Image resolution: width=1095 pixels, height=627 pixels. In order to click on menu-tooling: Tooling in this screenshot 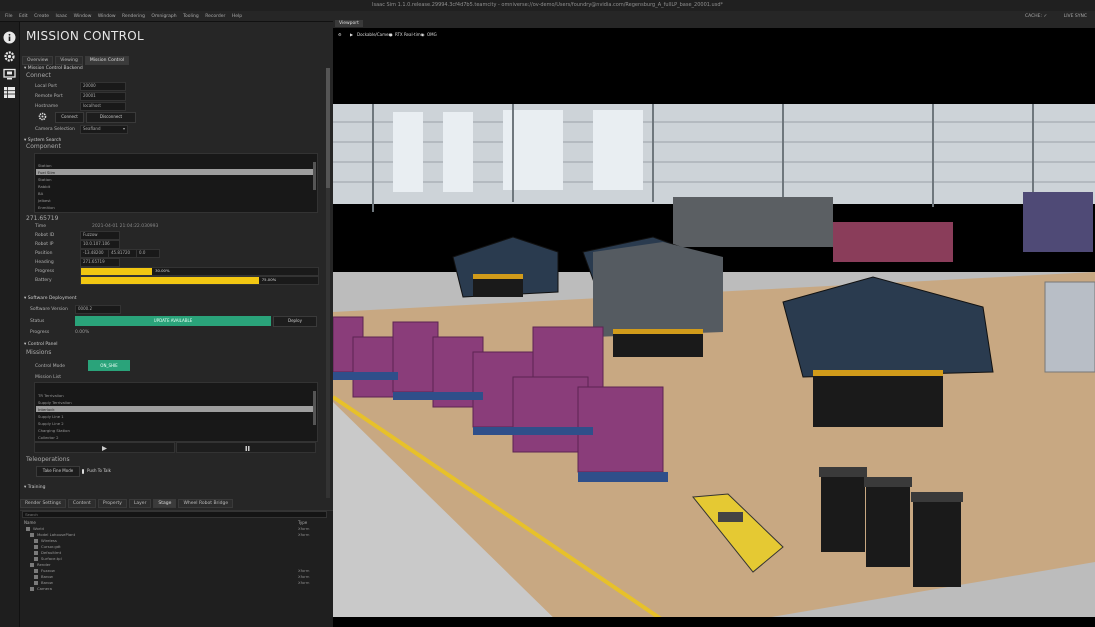, I will do `click(191, 16)`.